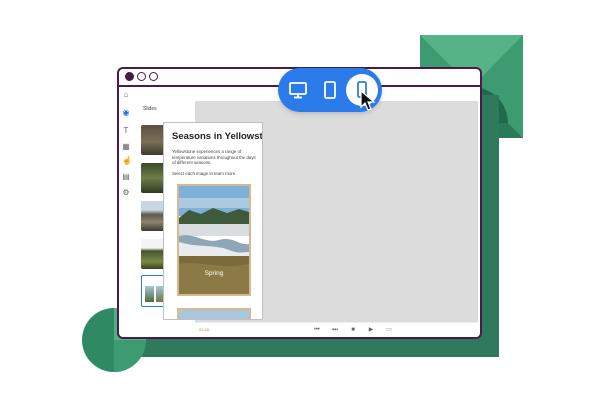 The width and height of the screenshot is (600, 400). I want to click on tablet-view-button, so click(330, 90).